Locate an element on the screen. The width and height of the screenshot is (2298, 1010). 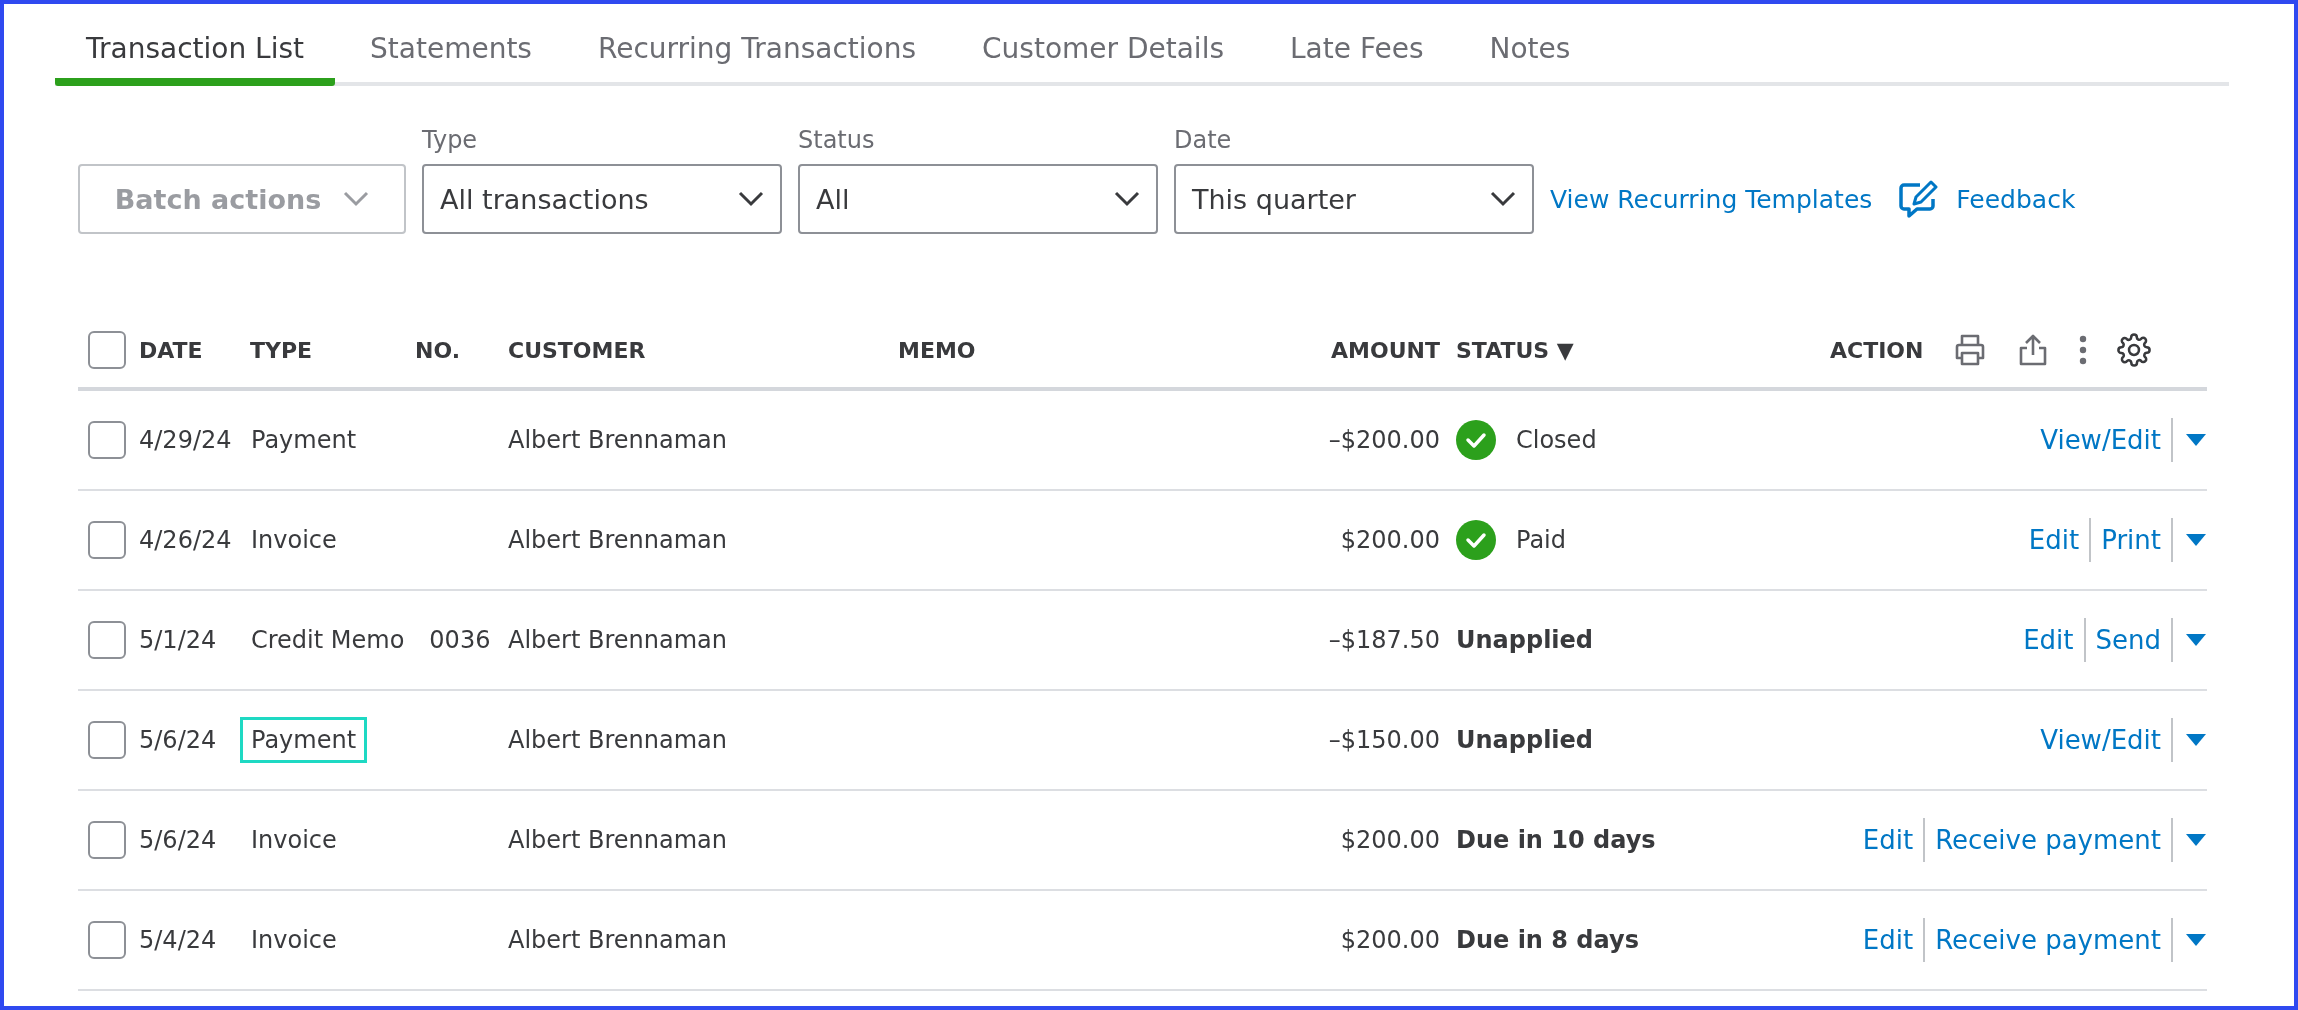
column-header: NO. is located at coordinates (438, 350).